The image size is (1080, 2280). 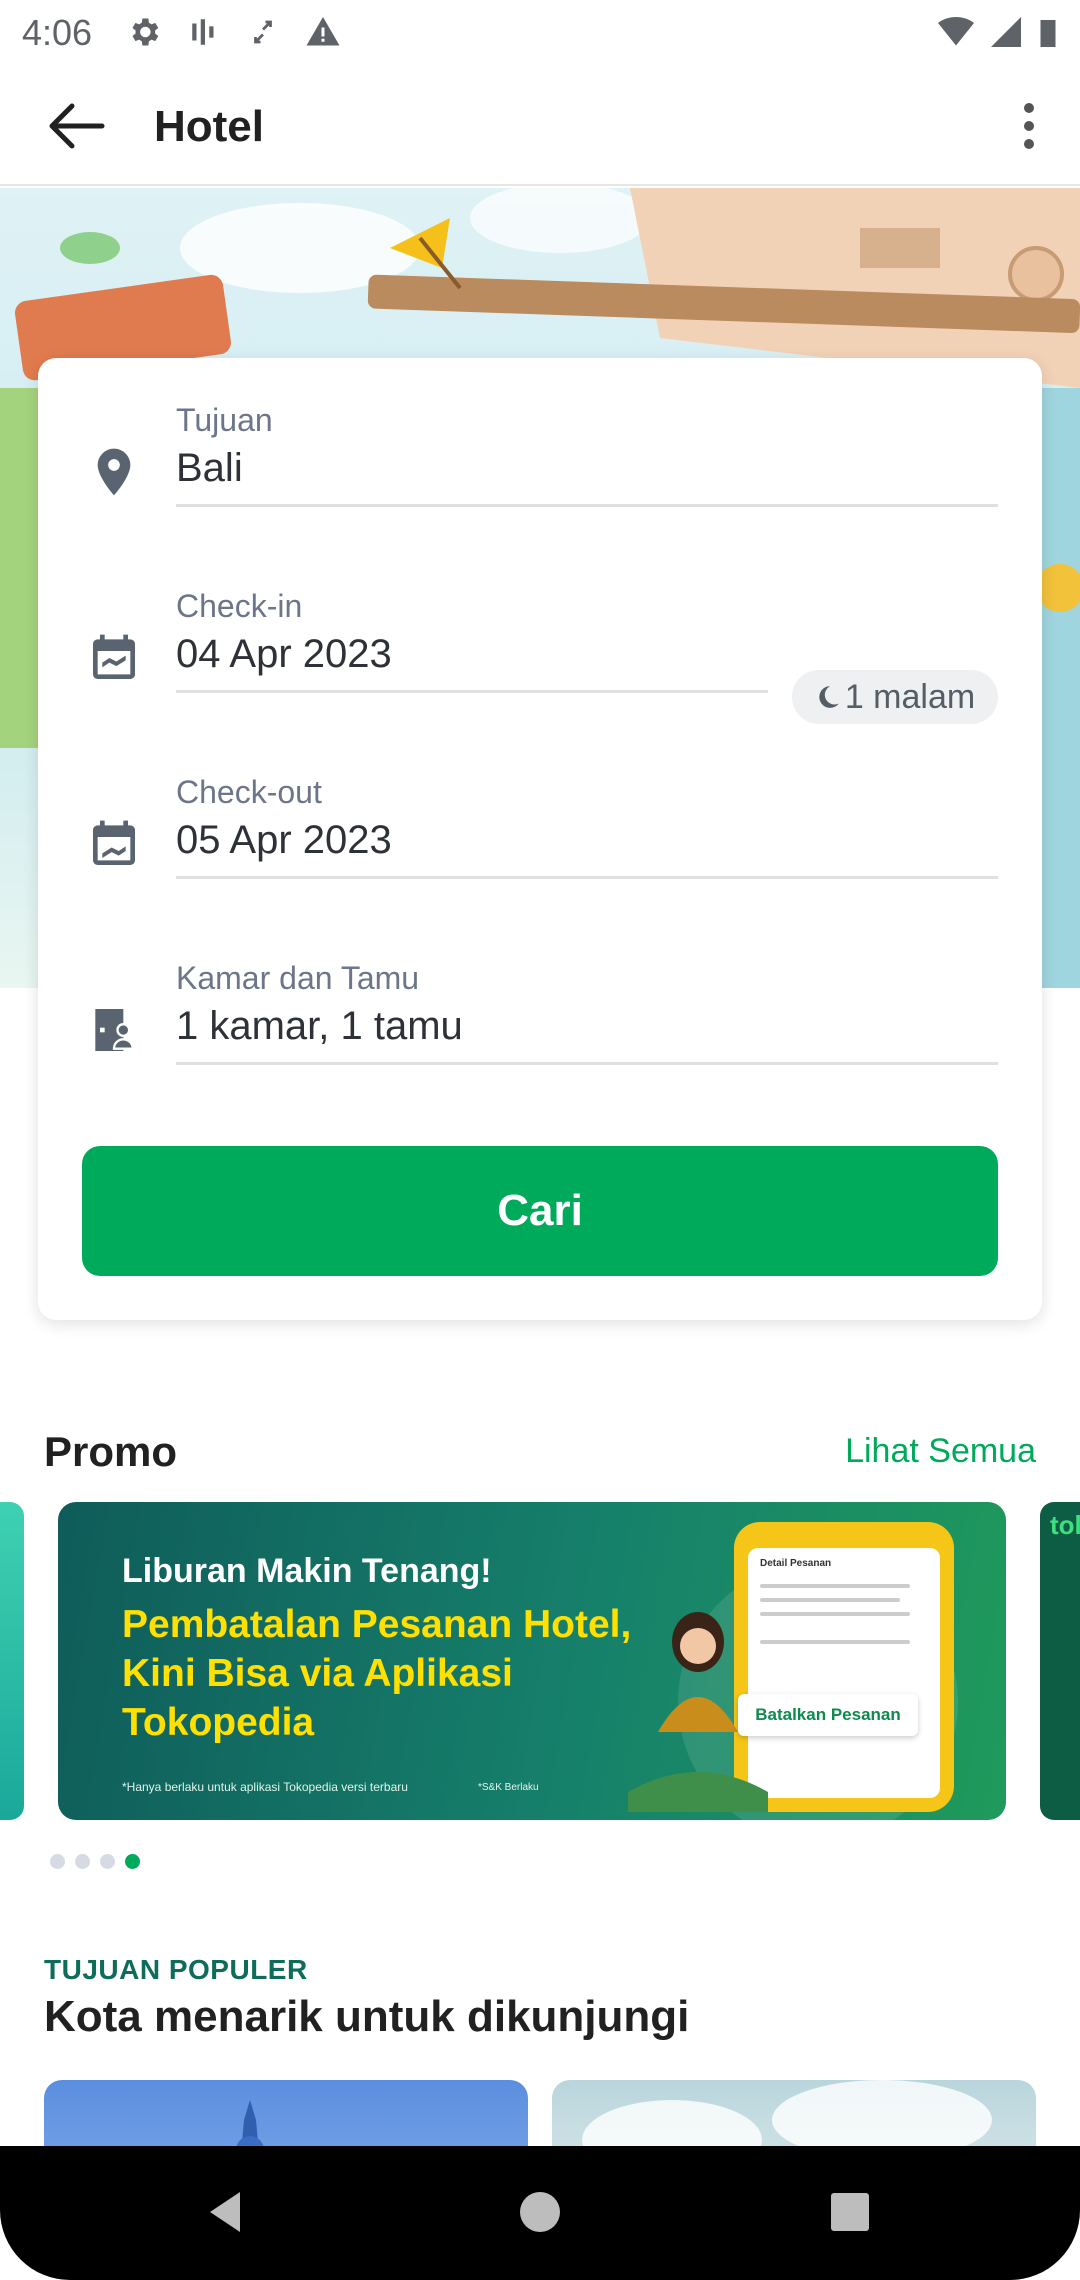 What do you see at coordinates (1060, 1661) in the screenshot?
I see `promo-banner-next: tol` at bounding box center [1060, 1661].